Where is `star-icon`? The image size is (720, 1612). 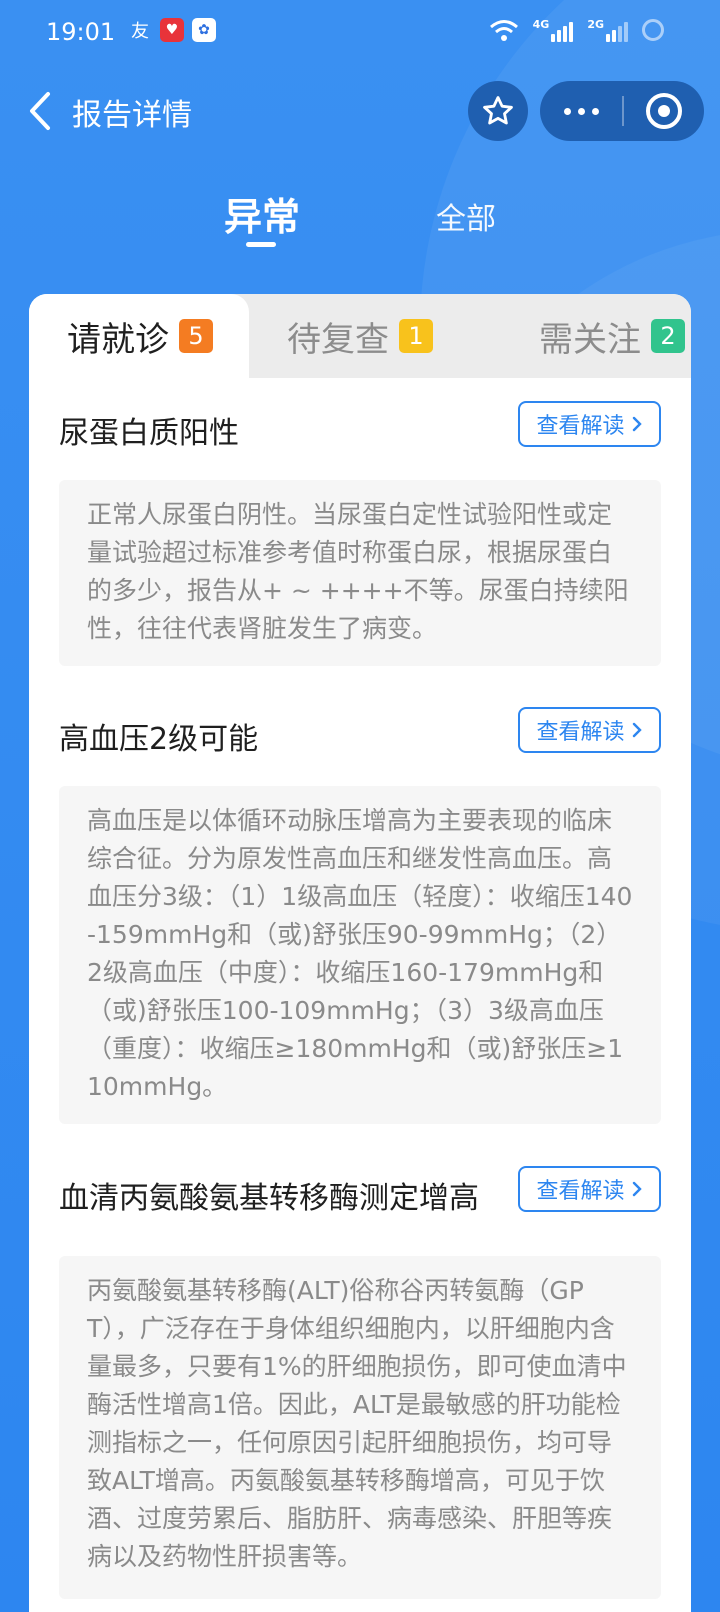 star-icon is located at coordinates (498, 110).